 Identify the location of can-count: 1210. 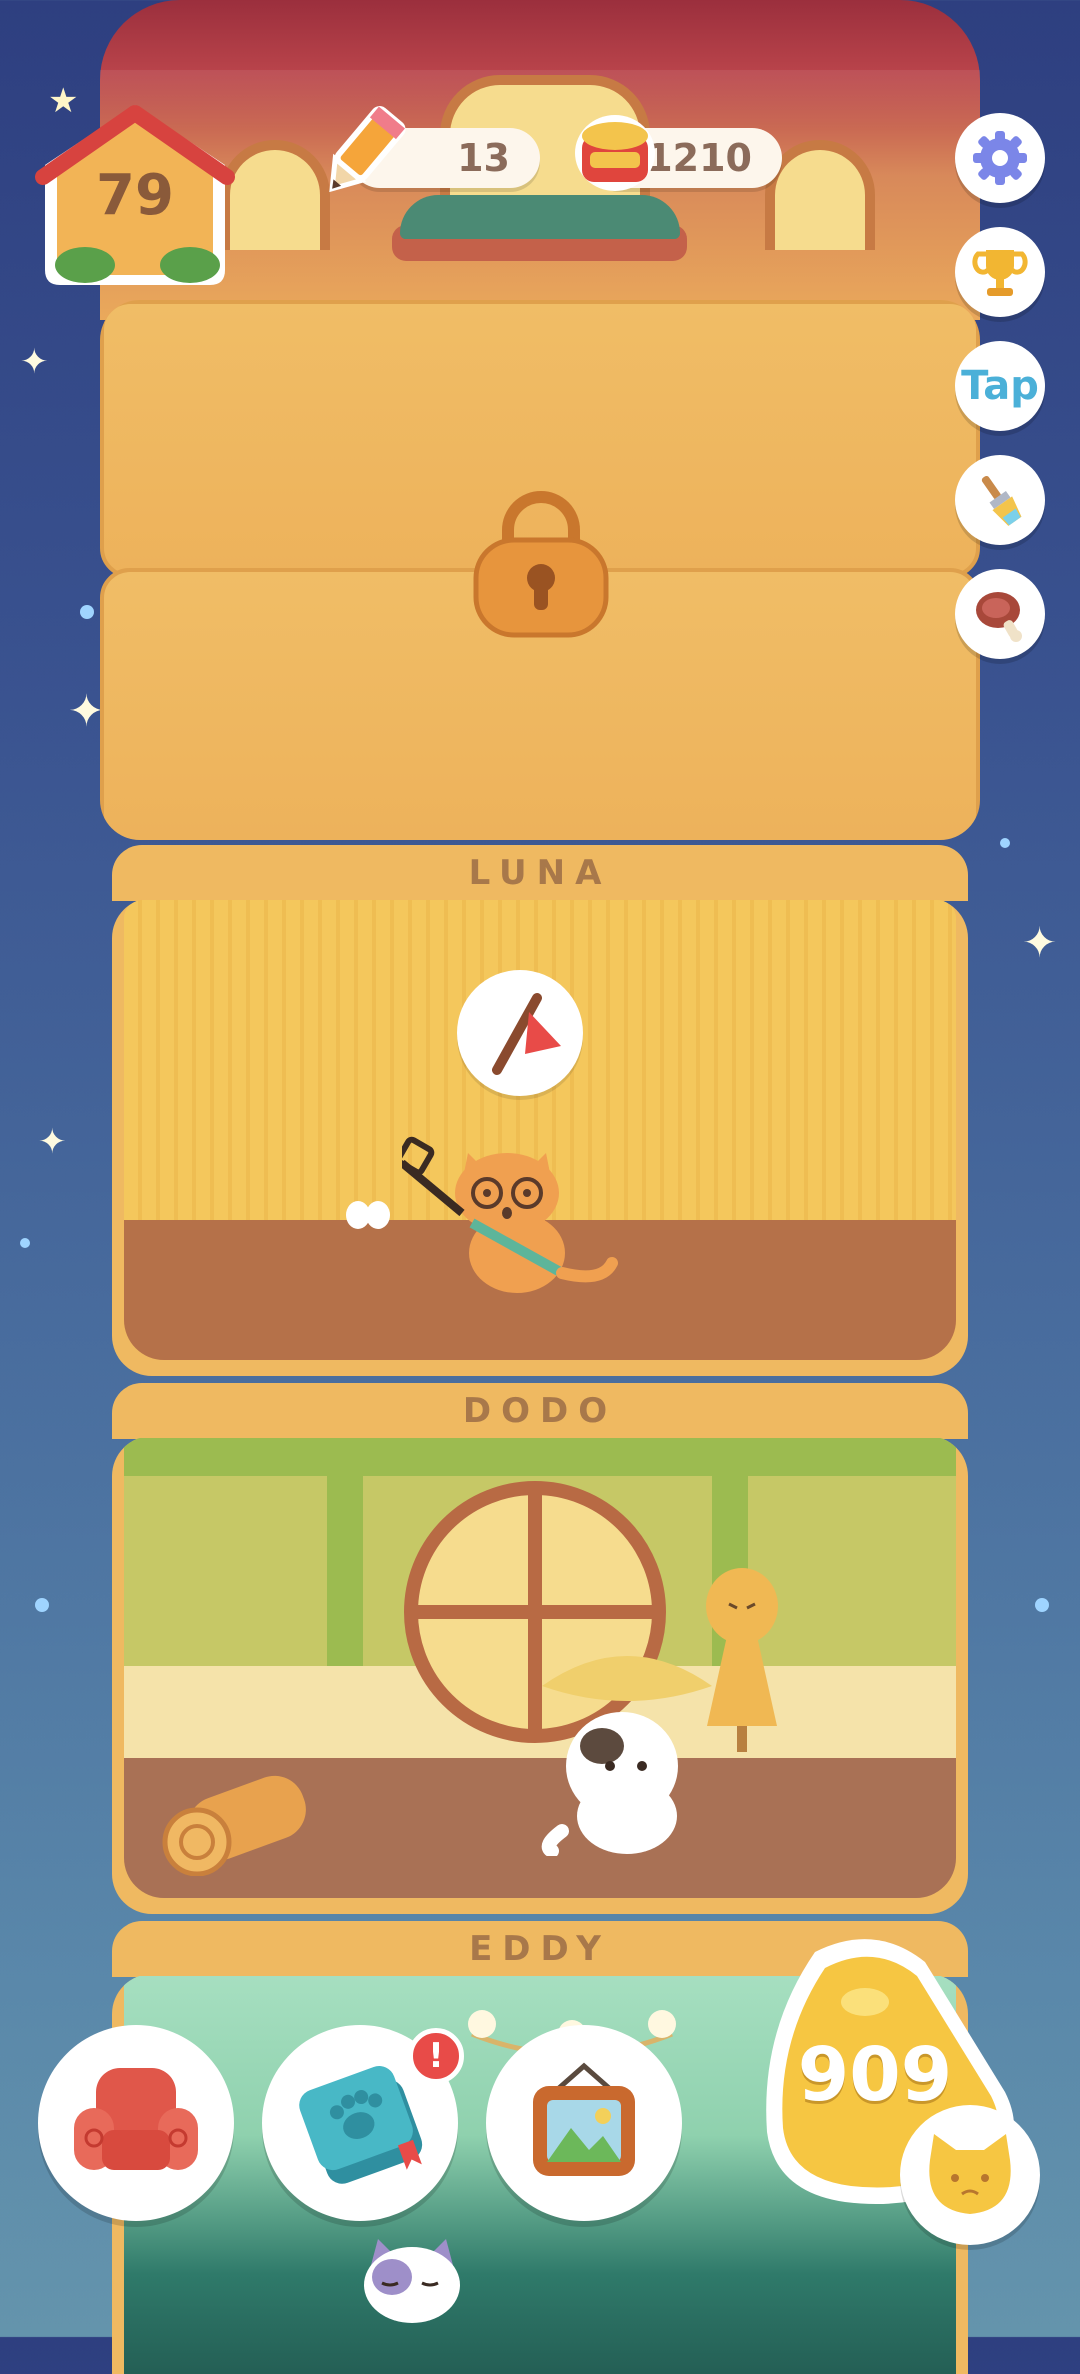
(699, 158).